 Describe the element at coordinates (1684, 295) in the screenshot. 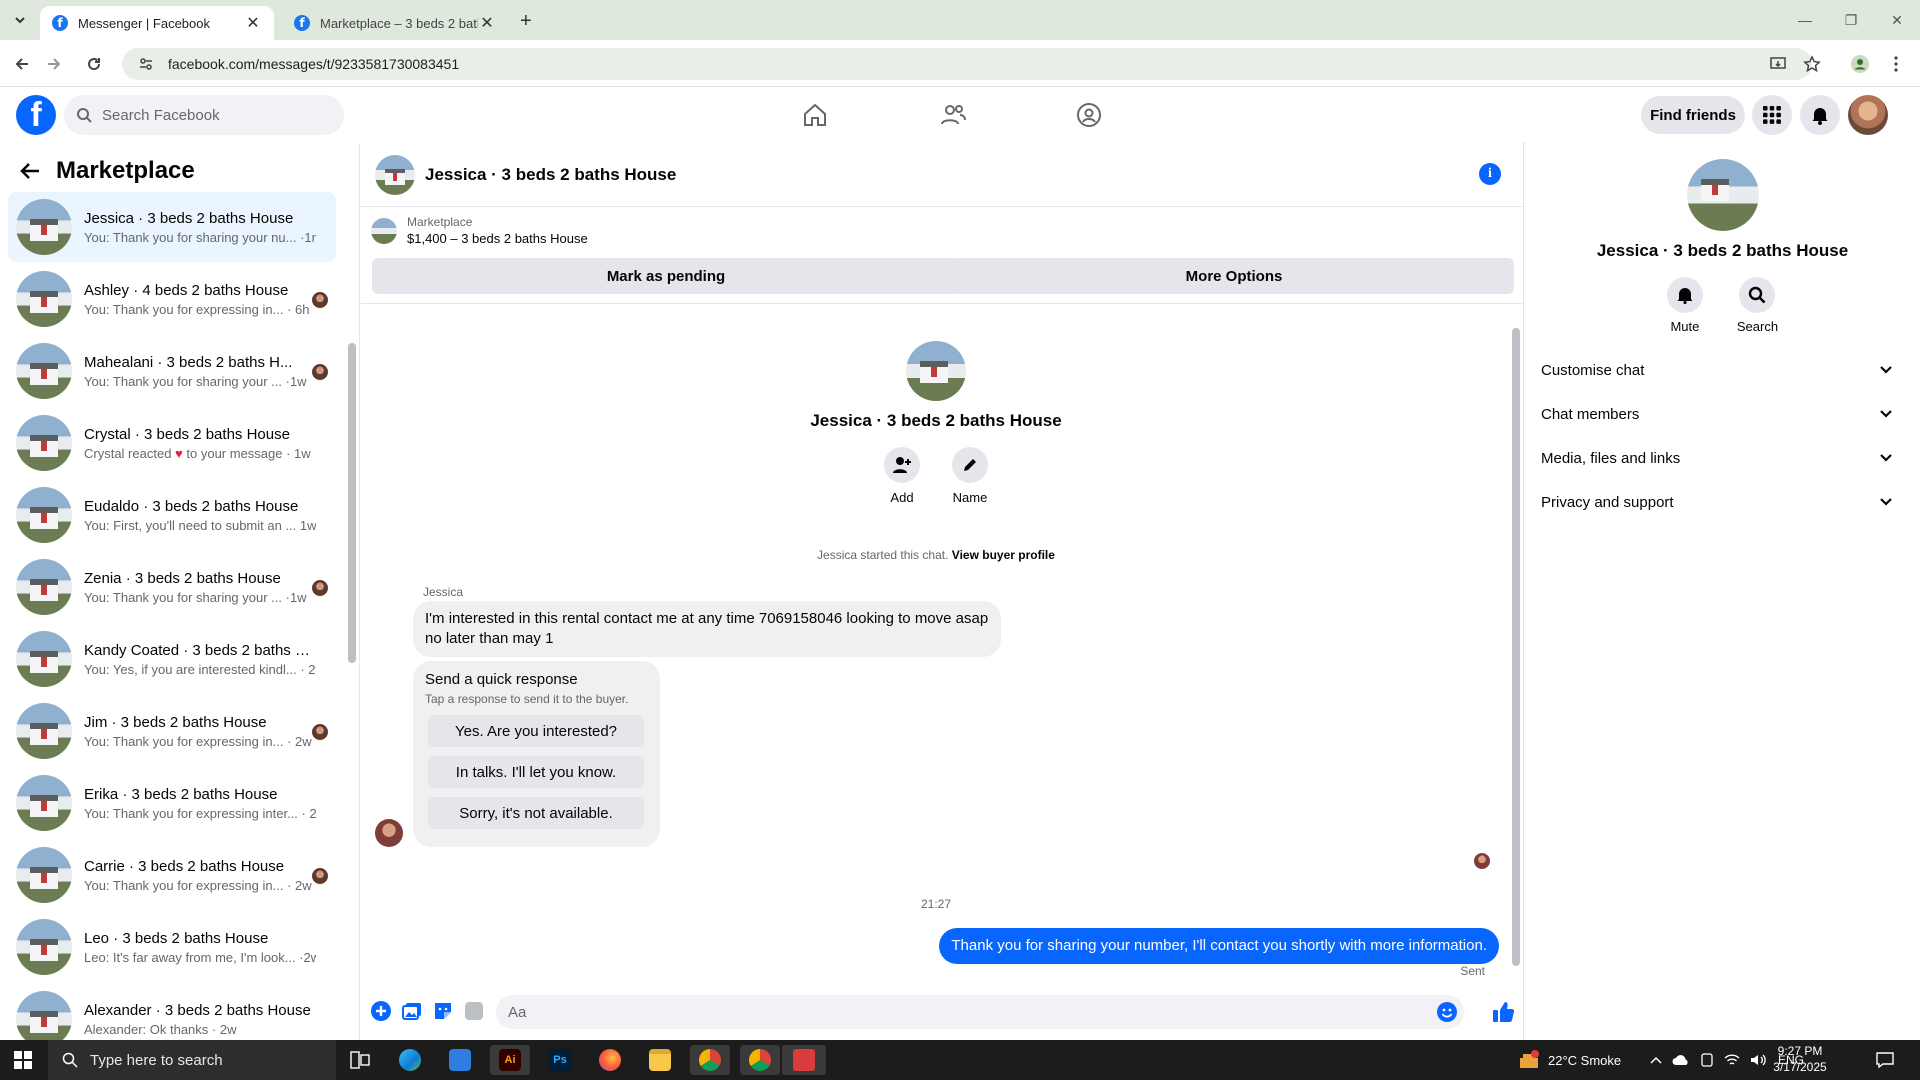

I see `bell-icon` at that location.